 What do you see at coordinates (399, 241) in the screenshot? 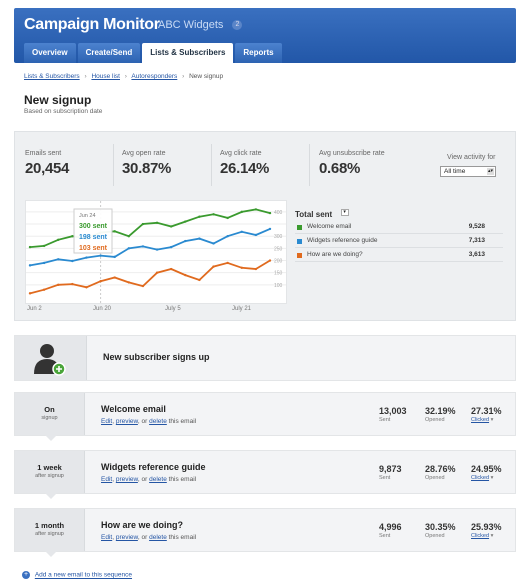
I see `legend-entry: Widgets reference guide 7,313` at bounding box center [399, 241].